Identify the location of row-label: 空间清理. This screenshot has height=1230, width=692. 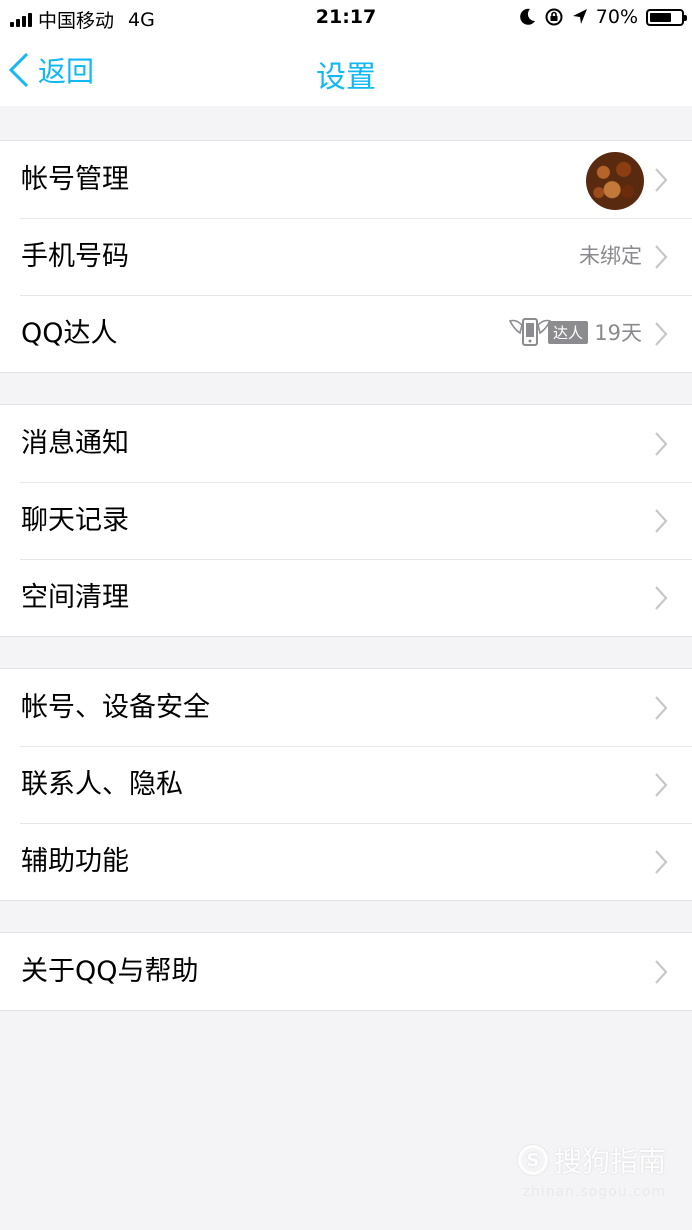
(75, 597).